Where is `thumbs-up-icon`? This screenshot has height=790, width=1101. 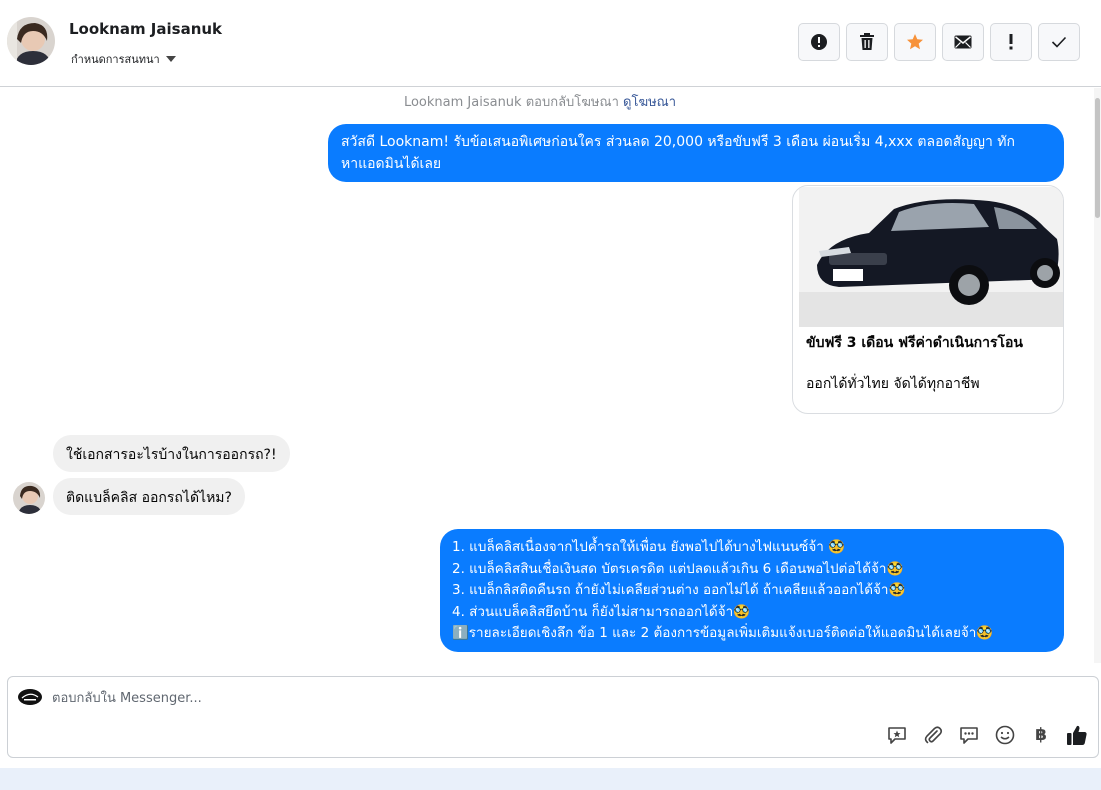
thumbs-up-icon is located at coordinates (1077, 735).